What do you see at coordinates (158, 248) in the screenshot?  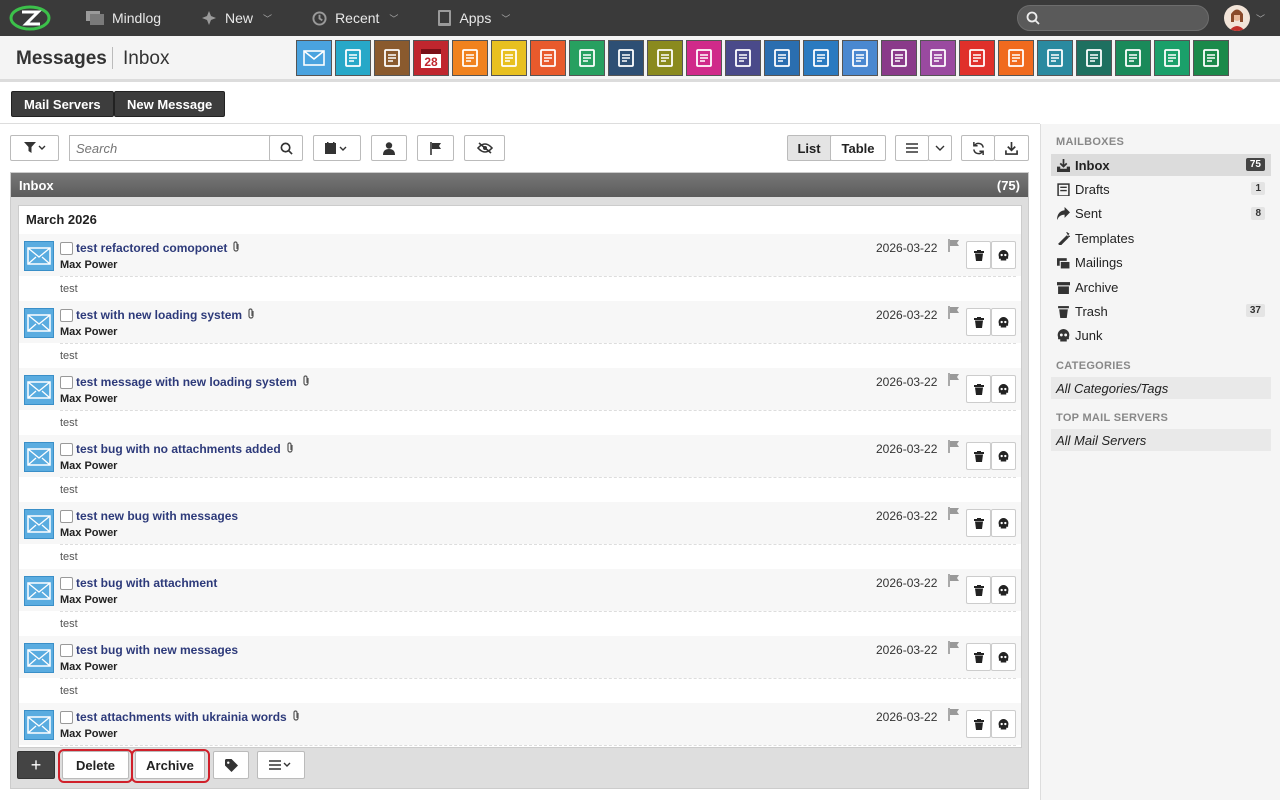 I see `message-subject-link: test refactored comoponet` at bounding box center [158, 248].